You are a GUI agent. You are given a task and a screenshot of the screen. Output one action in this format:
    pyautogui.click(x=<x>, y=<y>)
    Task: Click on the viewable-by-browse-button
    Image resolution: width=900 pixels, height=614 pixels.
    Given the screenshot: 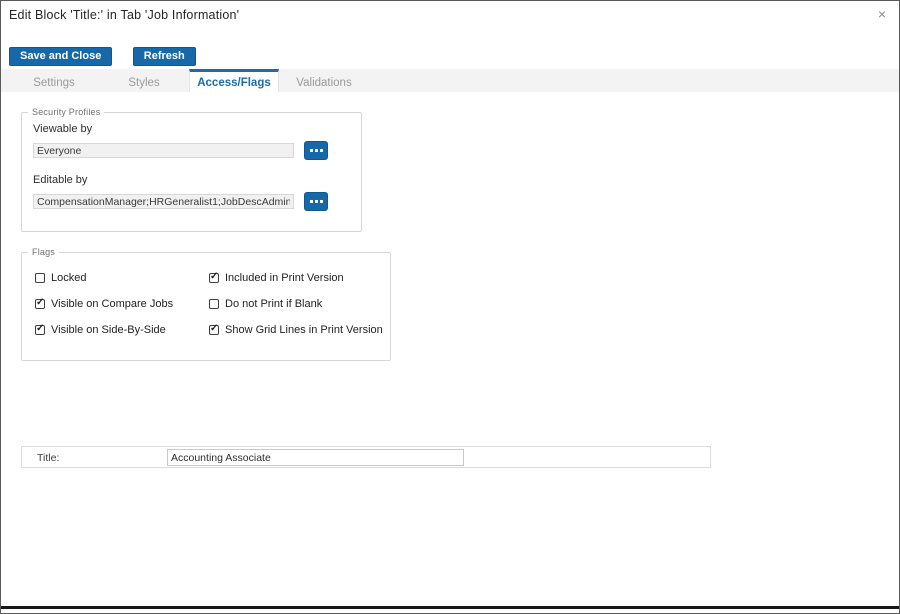 What is the action you would take?
    pyautogui.click(x=316, y=150)
    